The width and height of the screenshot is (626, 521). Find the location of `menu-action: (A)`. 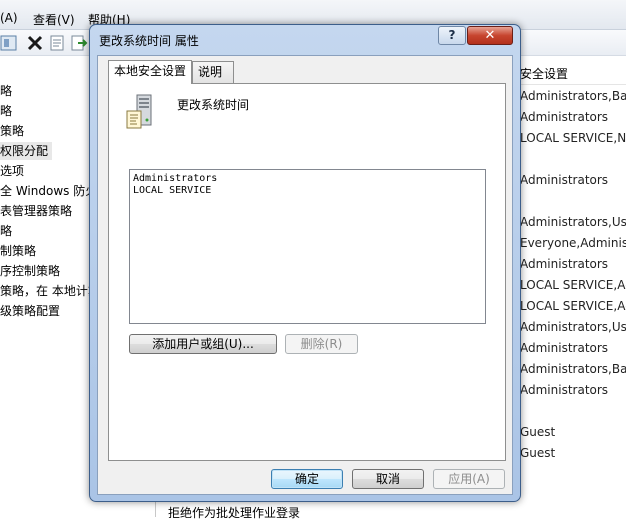

menu-action: (A) is located at coordinates (9, 18).